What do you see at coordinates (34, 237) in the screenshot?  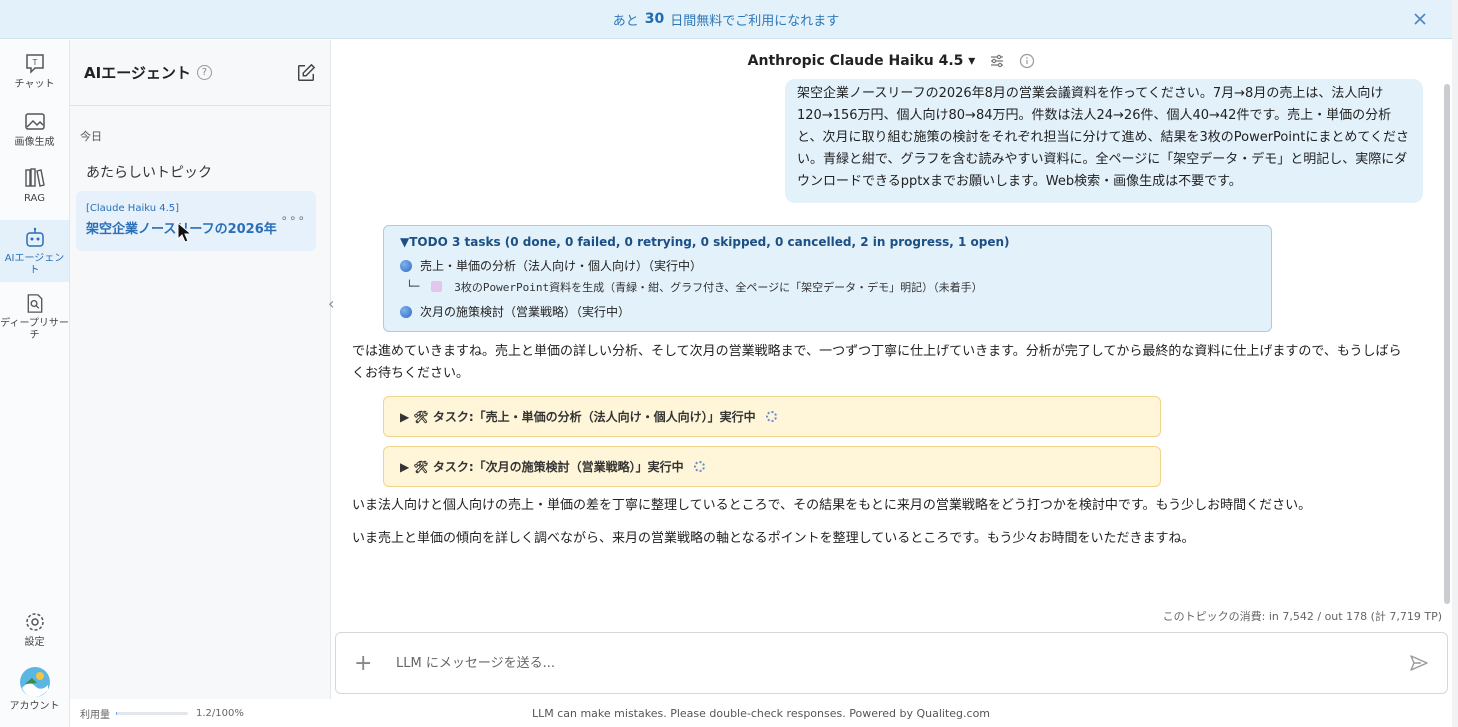 I see `robot-icon` at bounding box center [34, 237].